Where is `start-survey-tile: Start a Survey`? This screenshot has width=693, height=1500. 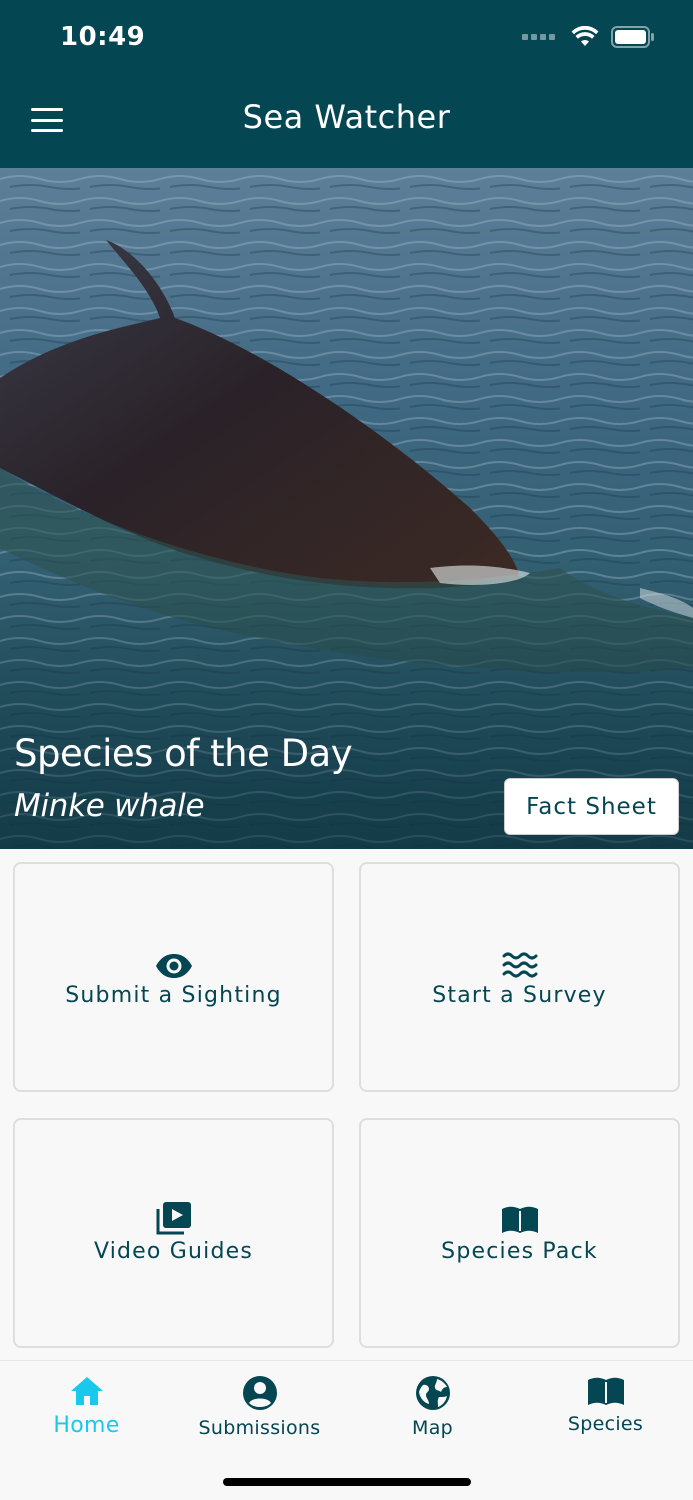 start-survey-tile: Start a Survey is located at coordinates (519, 977).